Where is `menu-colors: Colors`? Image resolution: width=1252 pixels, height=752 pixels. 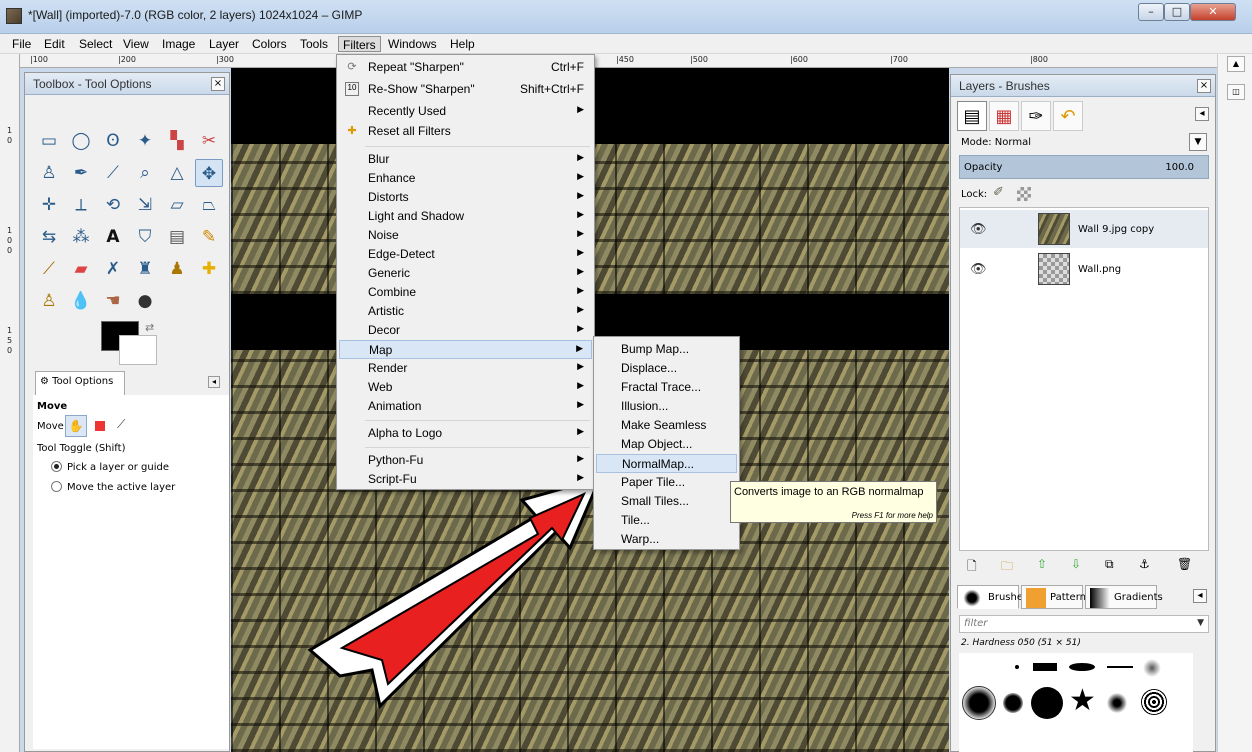 menu-colors: Colors is located at coordinates (269, 44).